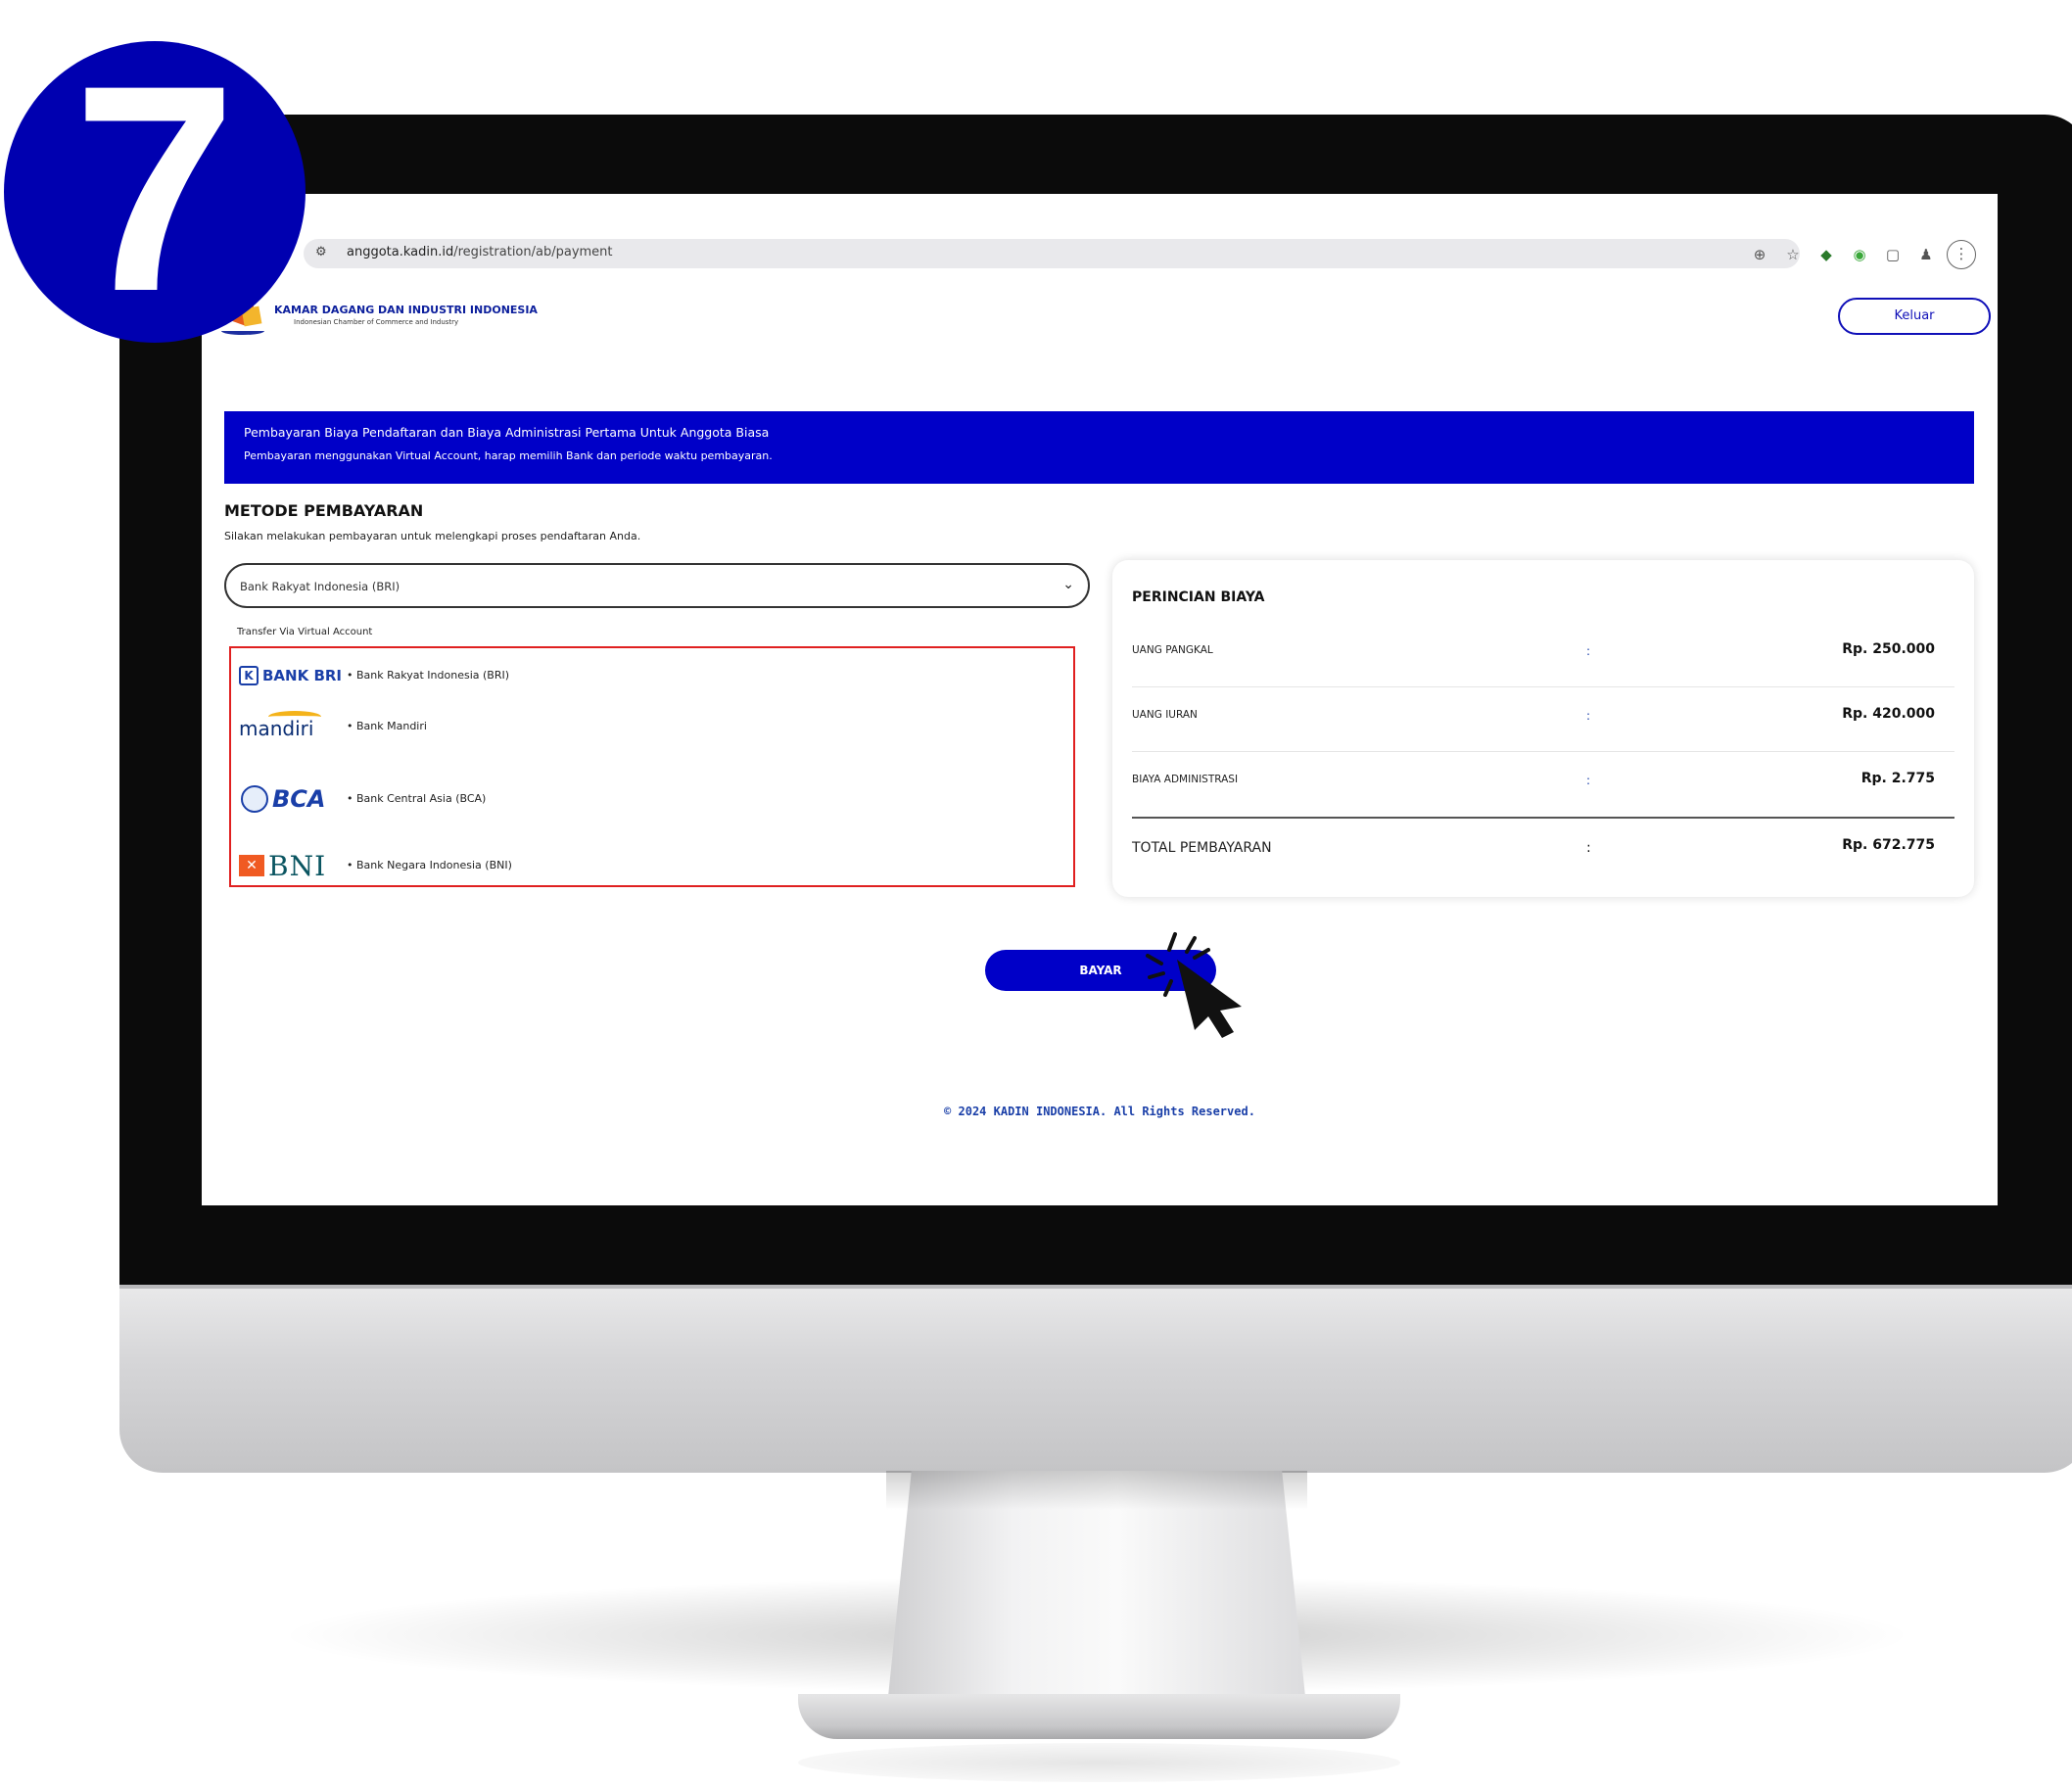 This screenshot has height=1789, width=2072. I want to click on bank-option-bri: K BANK BRI • Bank Rakyat Indonesia (BRI), so click(650, 675).